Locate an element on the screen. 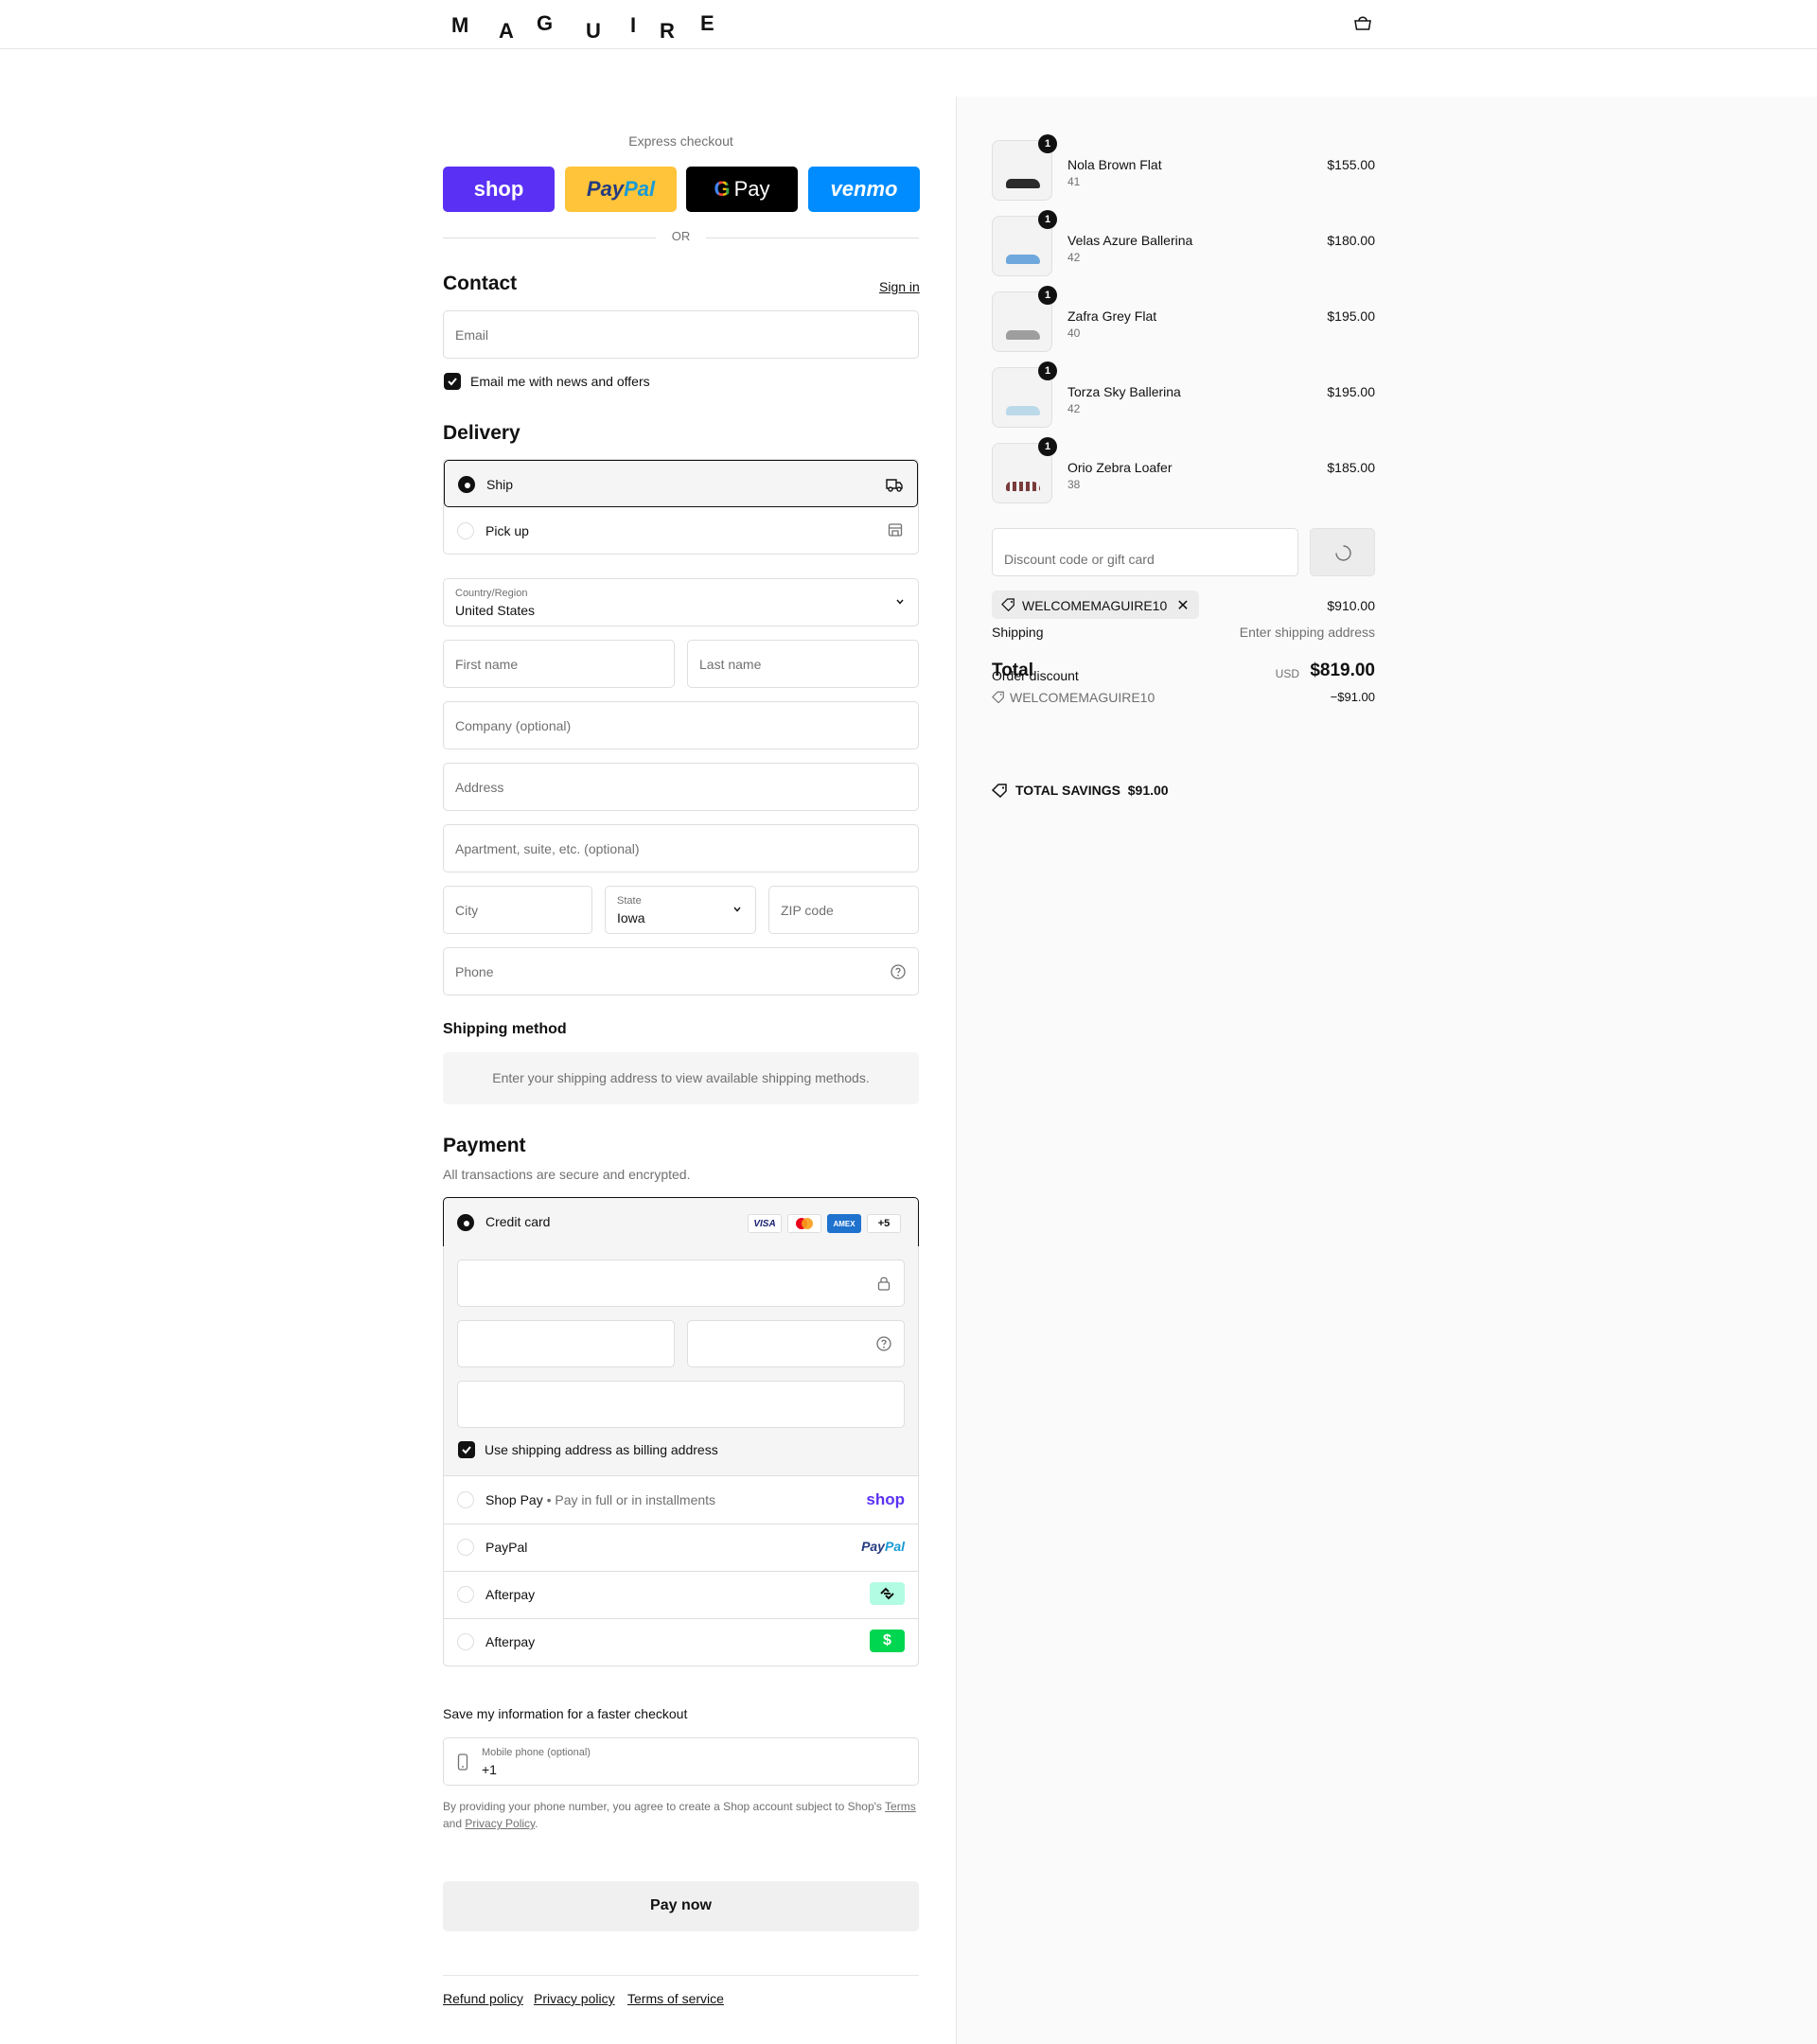  shop-pay-button: shop is located at coordinates (499, 189).